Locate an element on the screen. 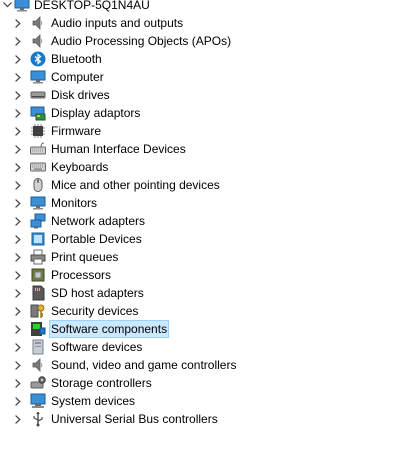 This screenshot has width=395, height=451. tree-item-label: Audio Processing Objects (APOs) is located at coordinates (141, 41).